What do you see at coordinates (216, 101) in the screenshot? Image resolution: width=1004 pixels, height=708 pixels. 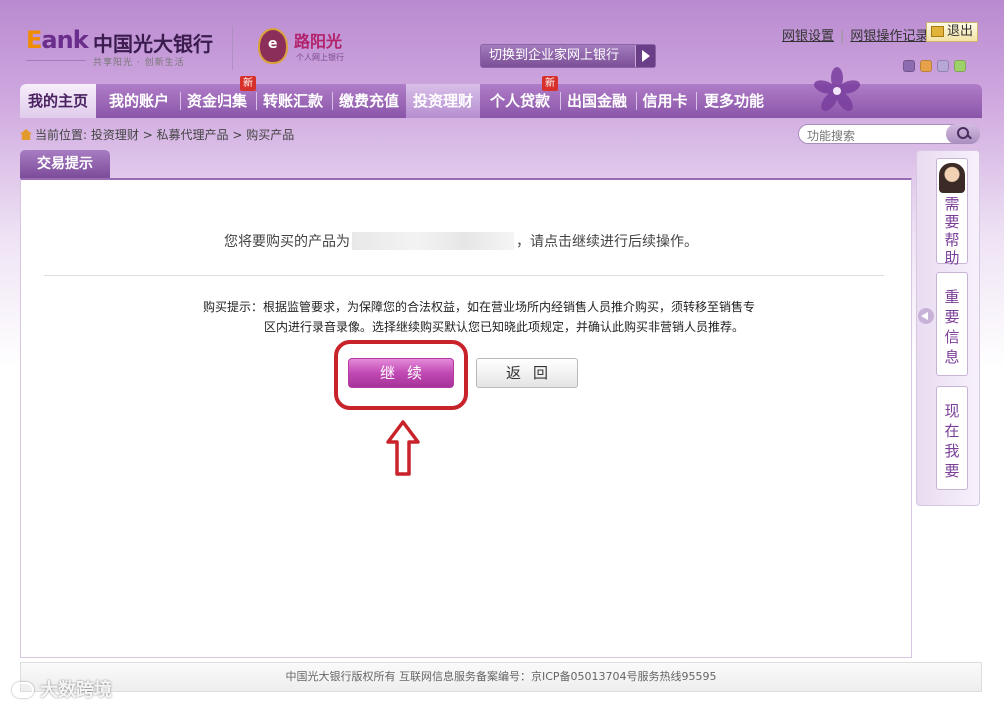 I see `nav-item-label: 资金归集` at bounding box center [216, 101].